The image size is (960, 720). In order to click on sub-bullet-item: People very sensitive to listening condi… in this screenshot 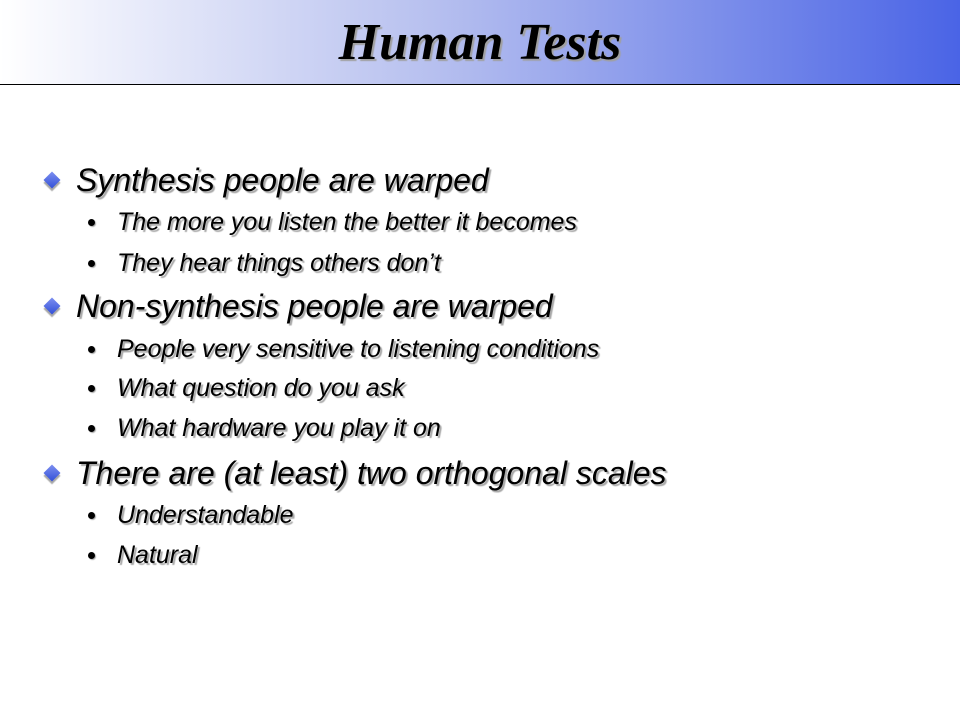, I will do `click(342, 349)`.